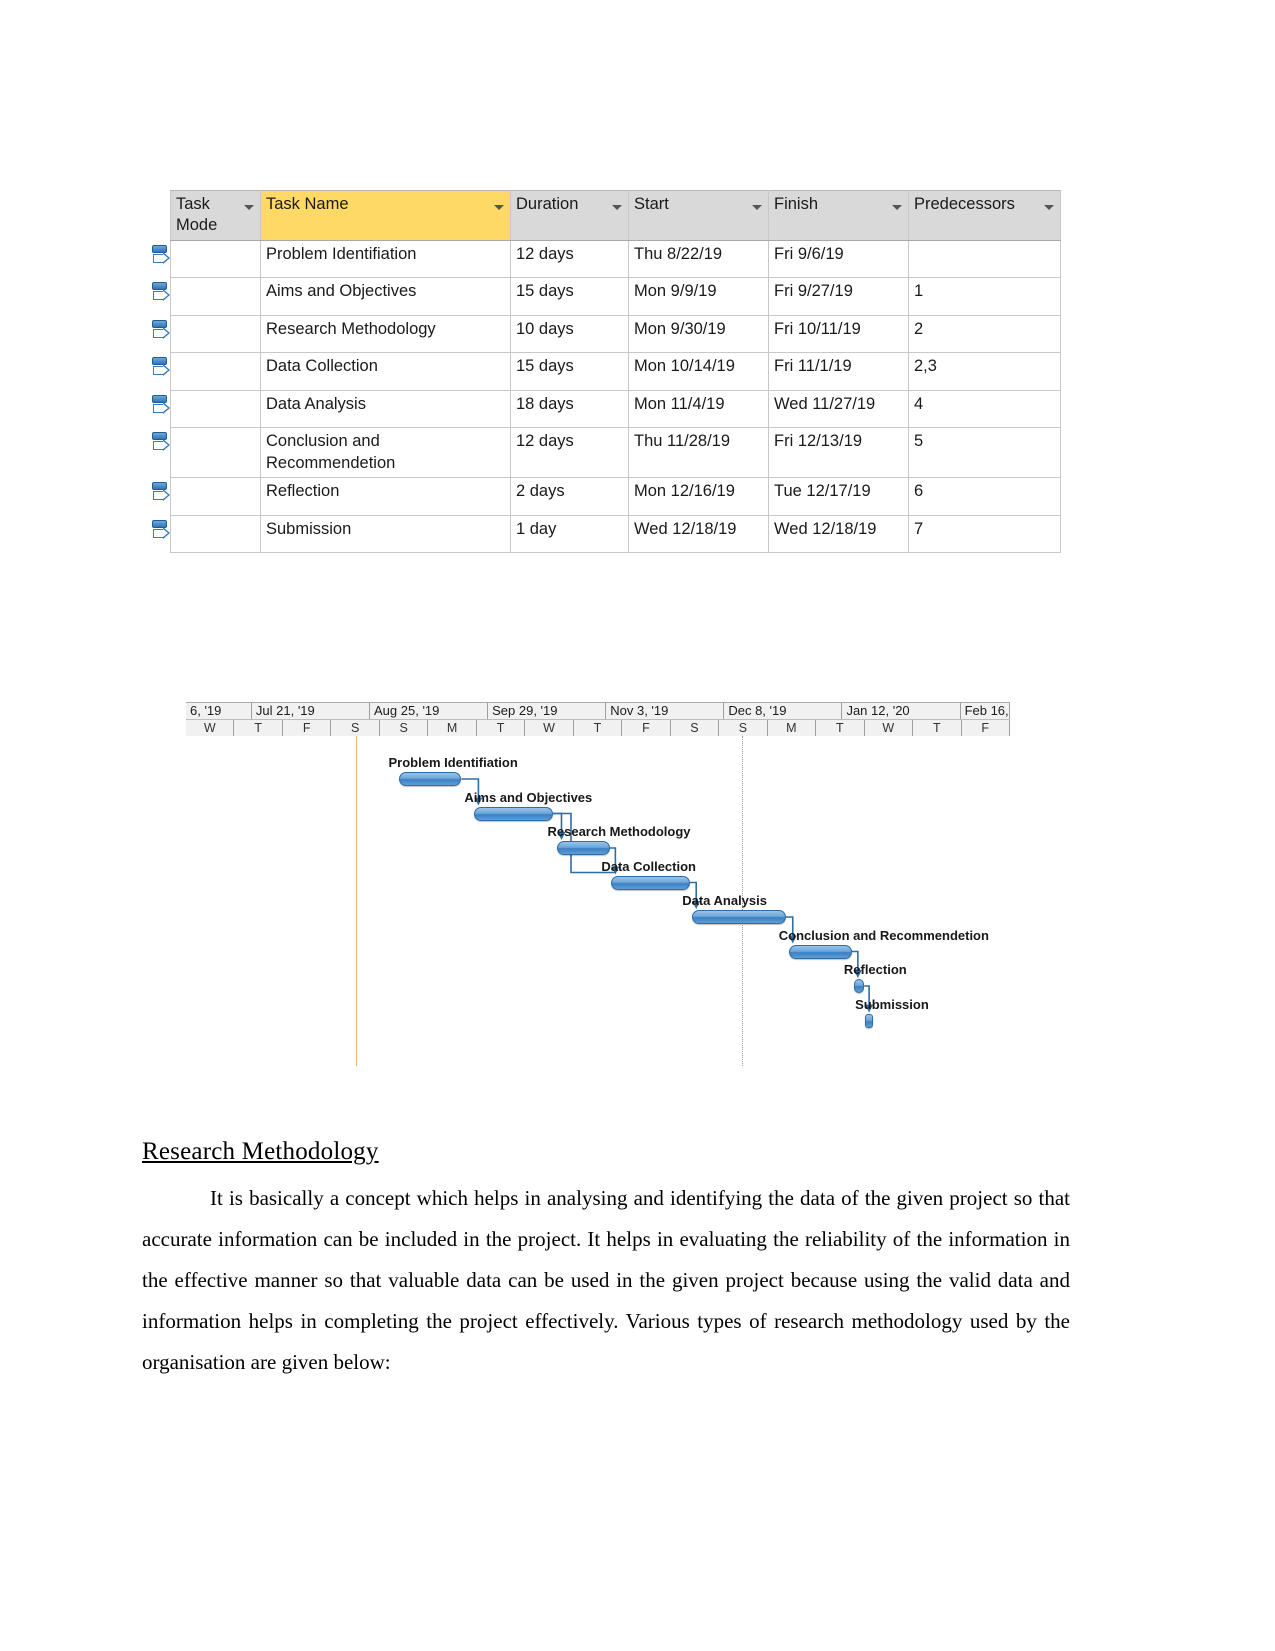  I want to click on cell-finish: Fri 9/6/19, so click(838, 259).